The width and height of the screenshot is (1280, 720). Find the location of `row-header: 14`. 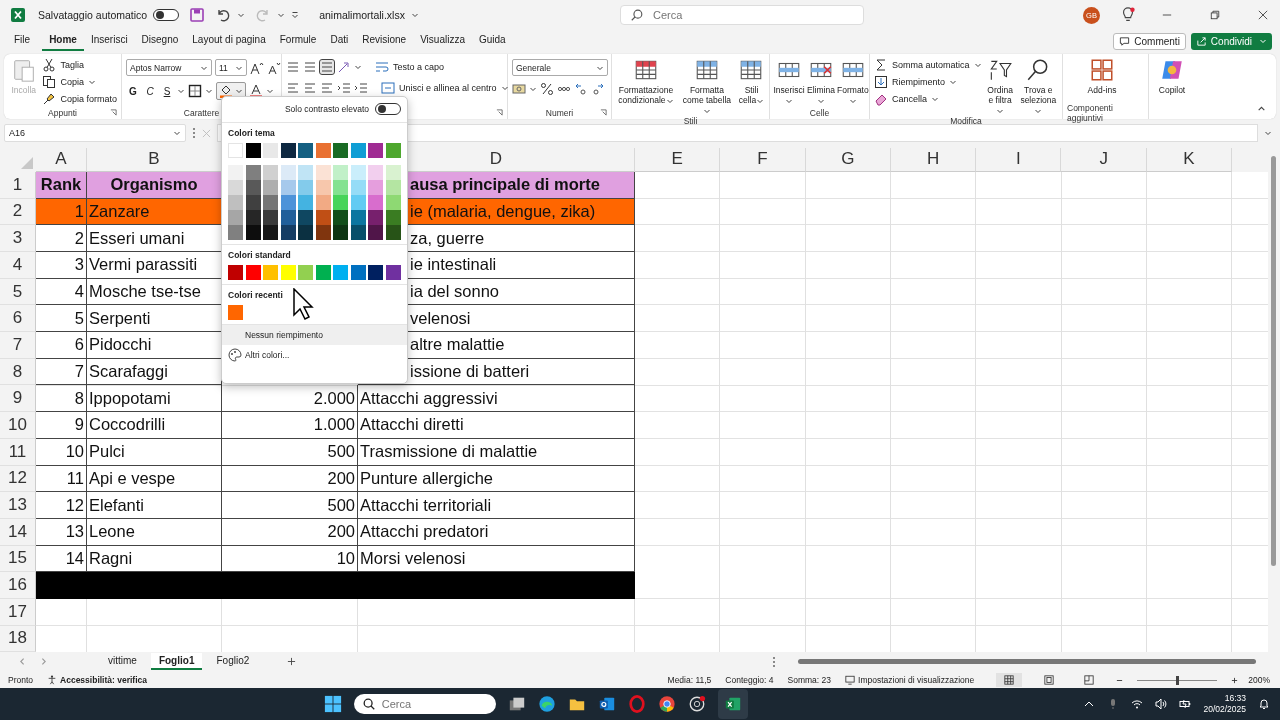

row-header: 14 is located at coordinates (18, 532).